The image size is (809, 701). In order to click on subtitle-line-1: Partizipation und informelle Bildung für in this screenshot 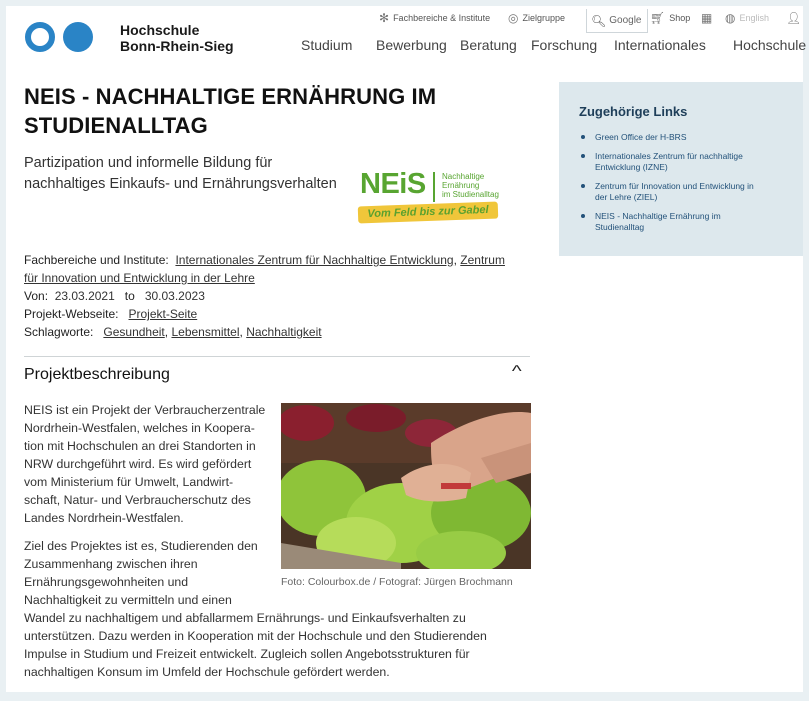, I will do `click(148, 163)`.